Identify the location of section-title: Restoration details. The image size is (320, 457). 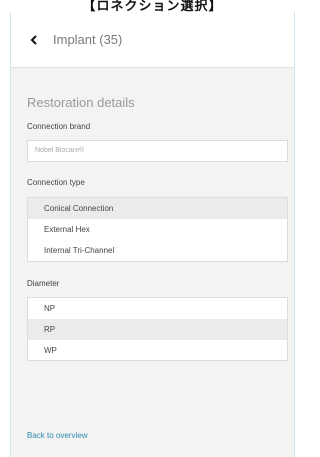
(81, 102).